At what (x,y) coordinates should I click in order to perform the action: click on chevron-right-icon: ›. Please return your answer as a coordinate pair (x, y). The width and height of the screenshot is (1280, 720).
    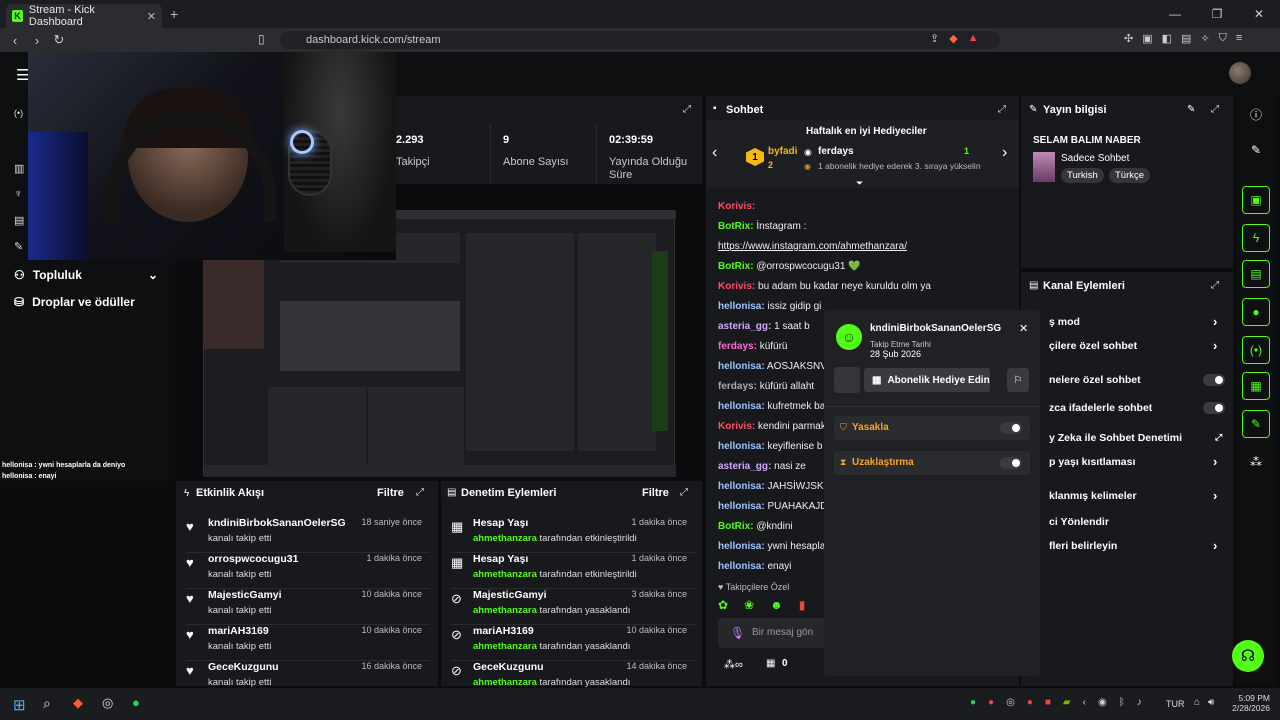
    Looking at the image, I should click on (1004, 153).